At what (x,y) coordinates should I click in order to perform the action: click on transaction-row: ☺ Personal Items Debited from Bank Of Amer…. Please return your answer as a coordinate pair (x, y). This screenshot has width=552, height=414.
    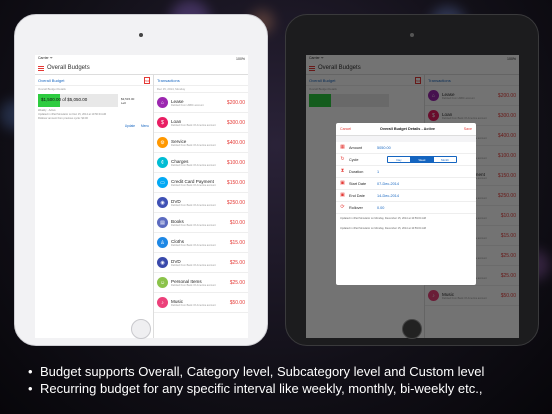
    Looking at the image, I should click on (201, 283).